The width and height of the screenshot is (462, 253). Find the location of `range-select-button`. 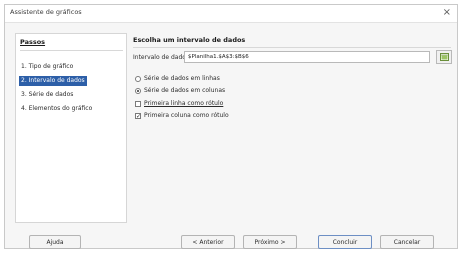

range-select-button is located at coordinates (444, 57).